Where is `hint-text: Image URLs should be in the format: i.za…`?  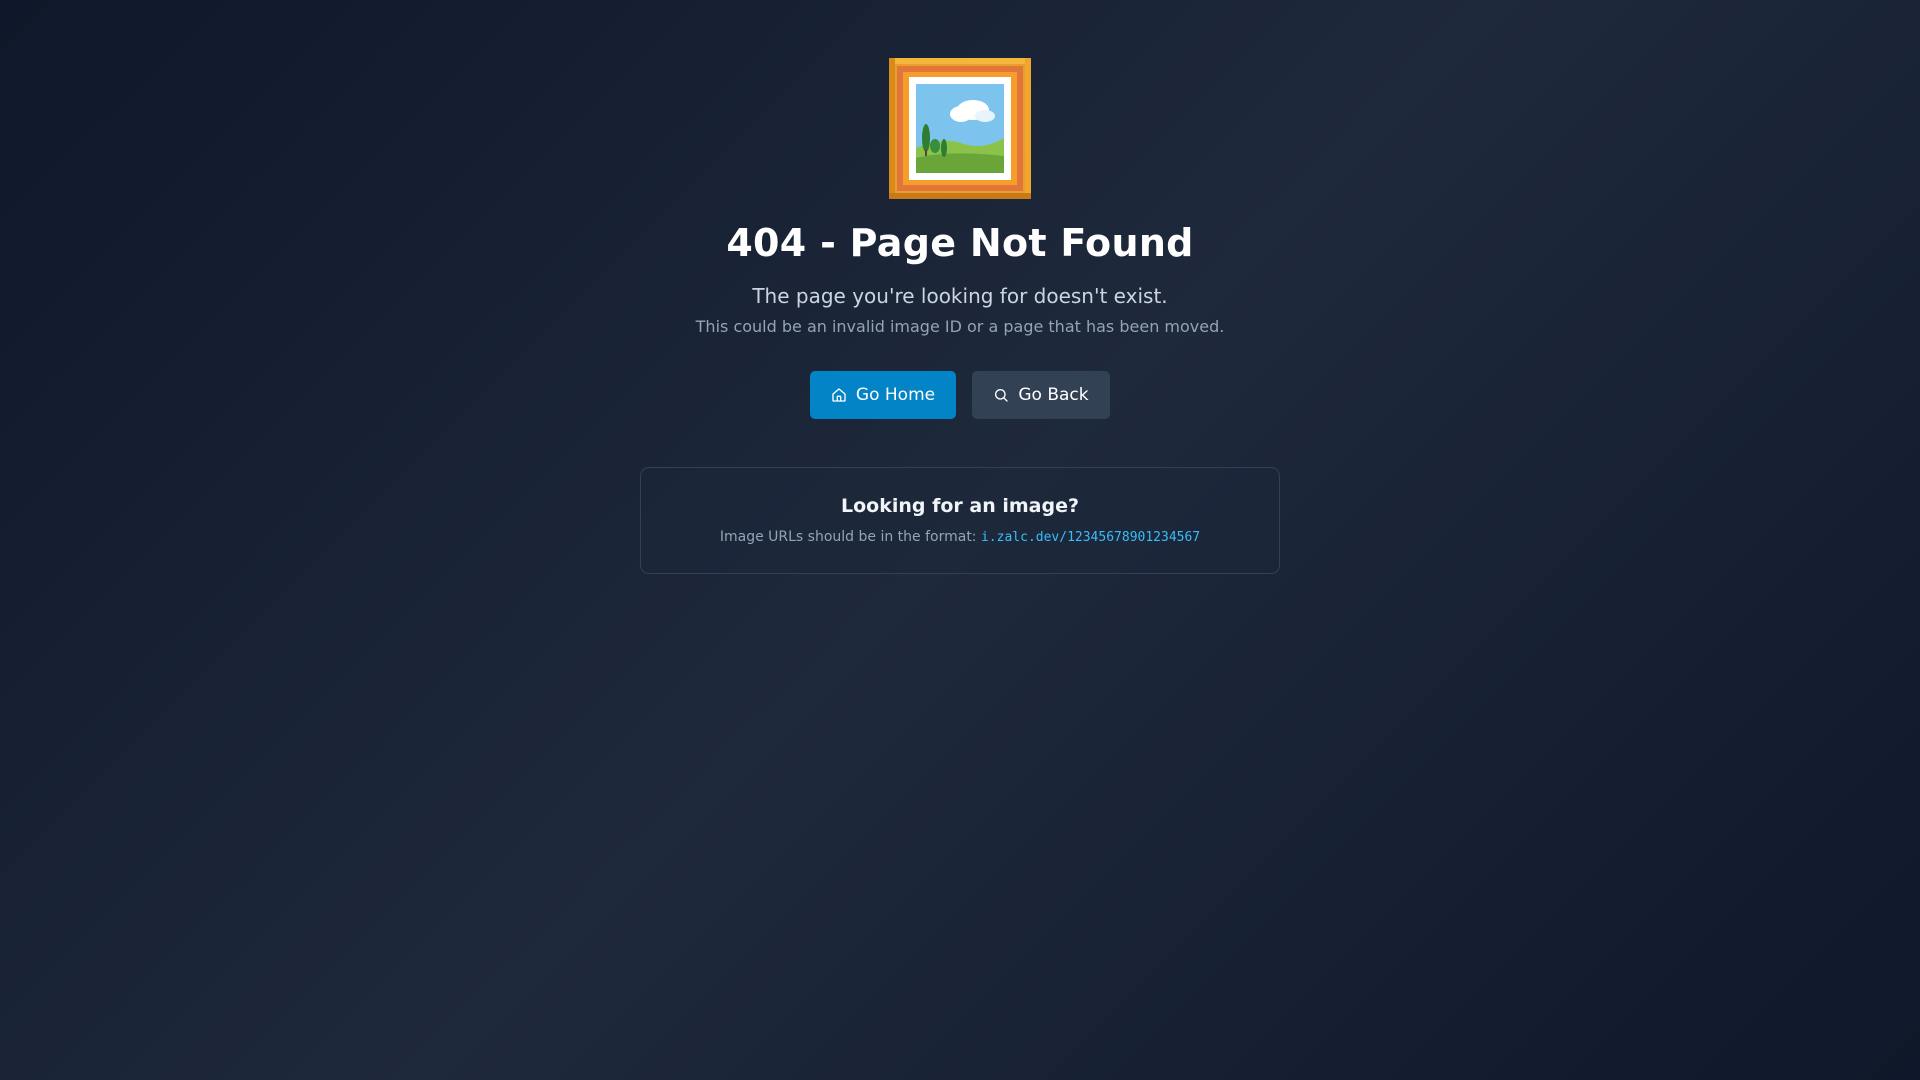
hint-text: Image URLs should be in the format: i.za… is located at coordinates (960, 537).